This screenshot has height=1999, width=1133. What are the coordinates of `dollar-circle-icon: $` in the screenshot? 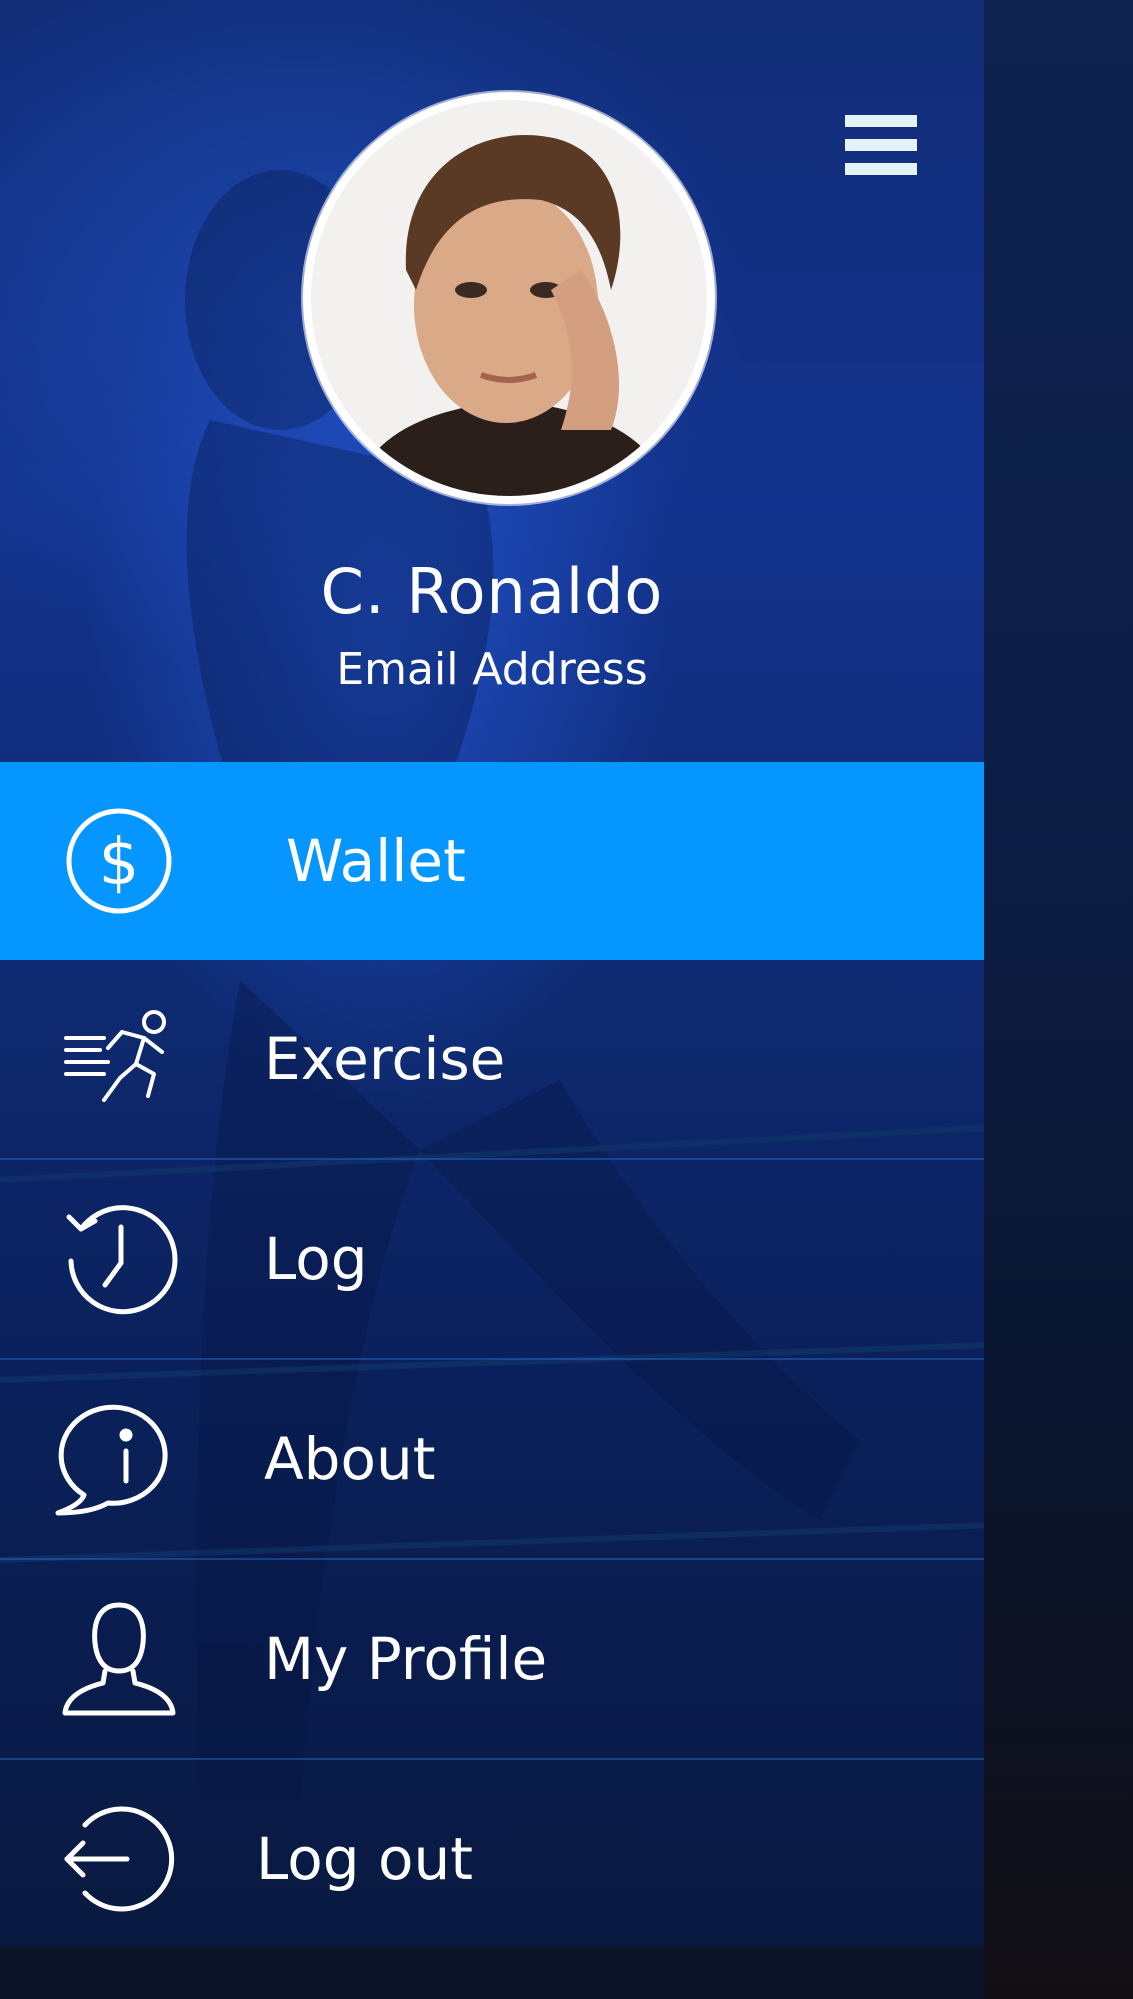 It's located at (119, 861).